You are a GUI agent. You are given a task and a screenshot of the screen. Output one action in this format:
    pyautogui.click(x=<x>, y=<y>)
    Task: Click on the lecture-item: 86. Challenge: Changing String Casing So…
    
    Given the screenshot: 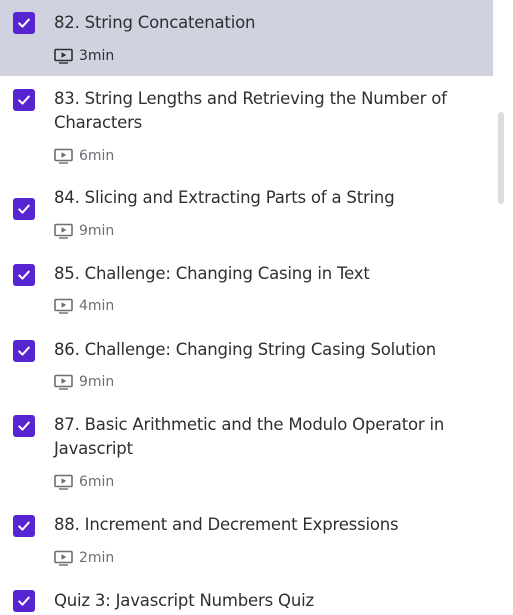 What is the action you would take?
    pyautogui.click(x=246, y=373)
    